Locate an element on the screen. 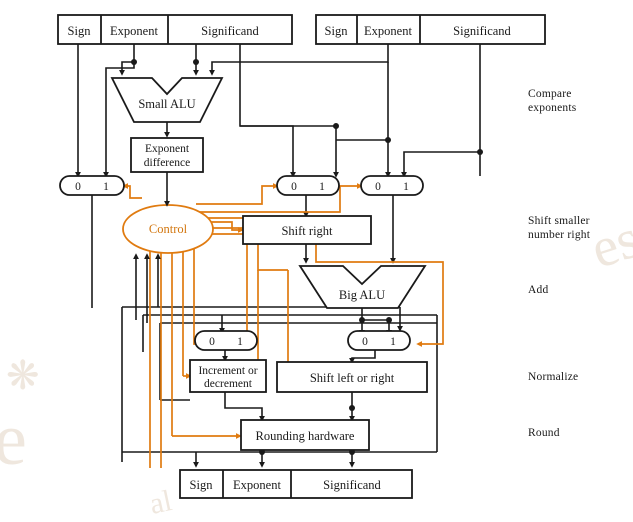 The image size is (633, 522). stage-add-line1: Add is located at coordinates (538, 290).